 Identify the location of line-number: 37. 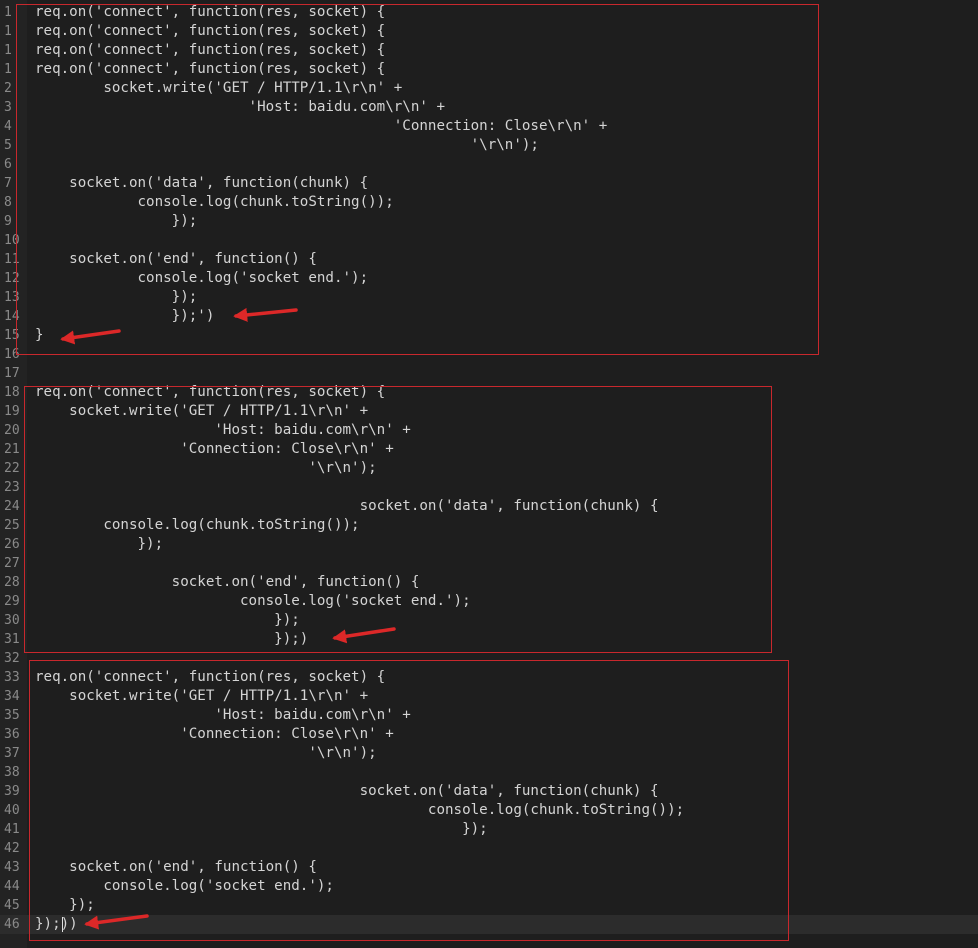
(12, 753).